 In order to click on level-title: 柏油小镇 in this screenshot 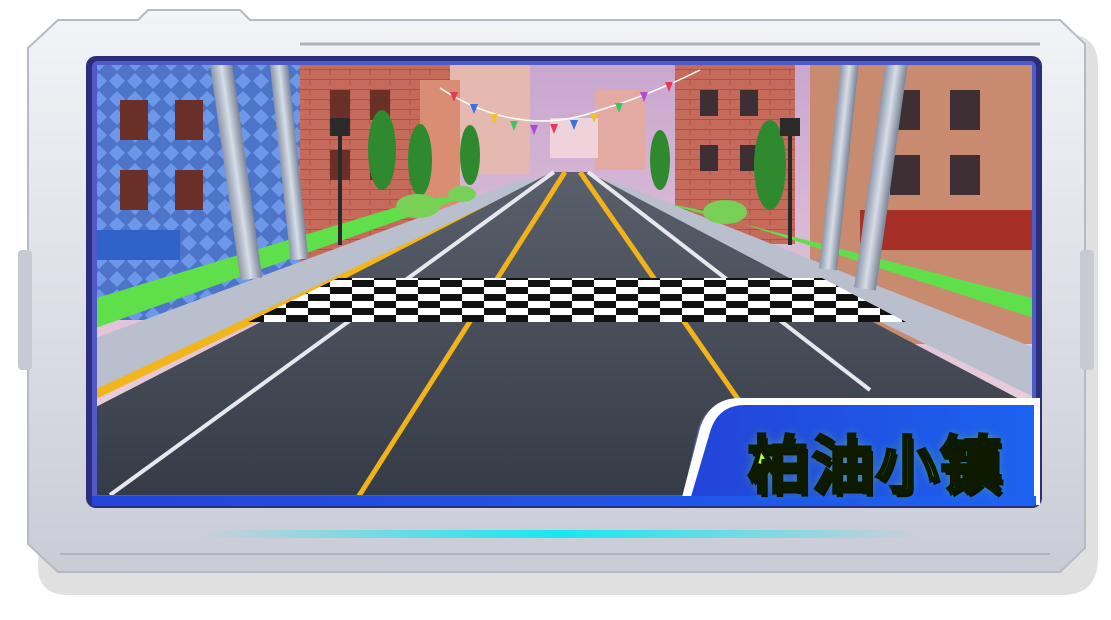, I will do `click(876, 462)`.